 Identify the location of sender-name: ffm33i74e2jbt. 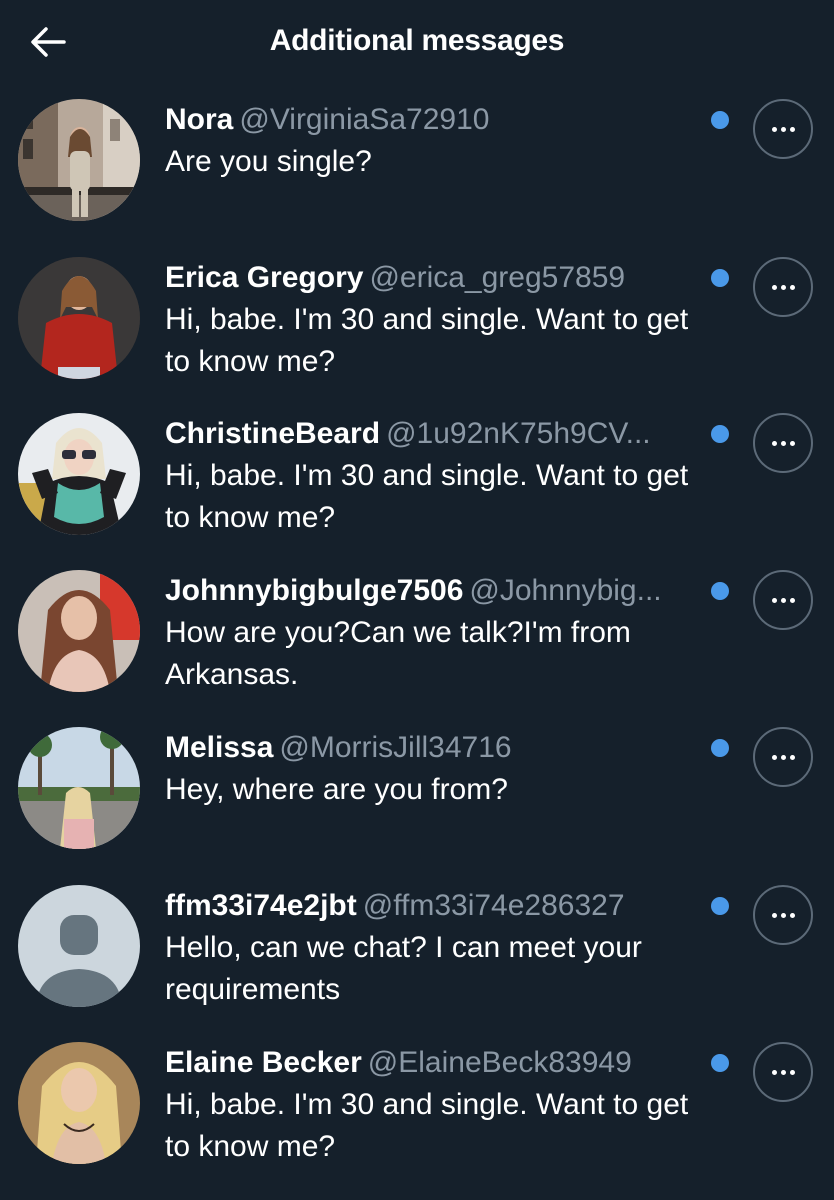
(261, 905).